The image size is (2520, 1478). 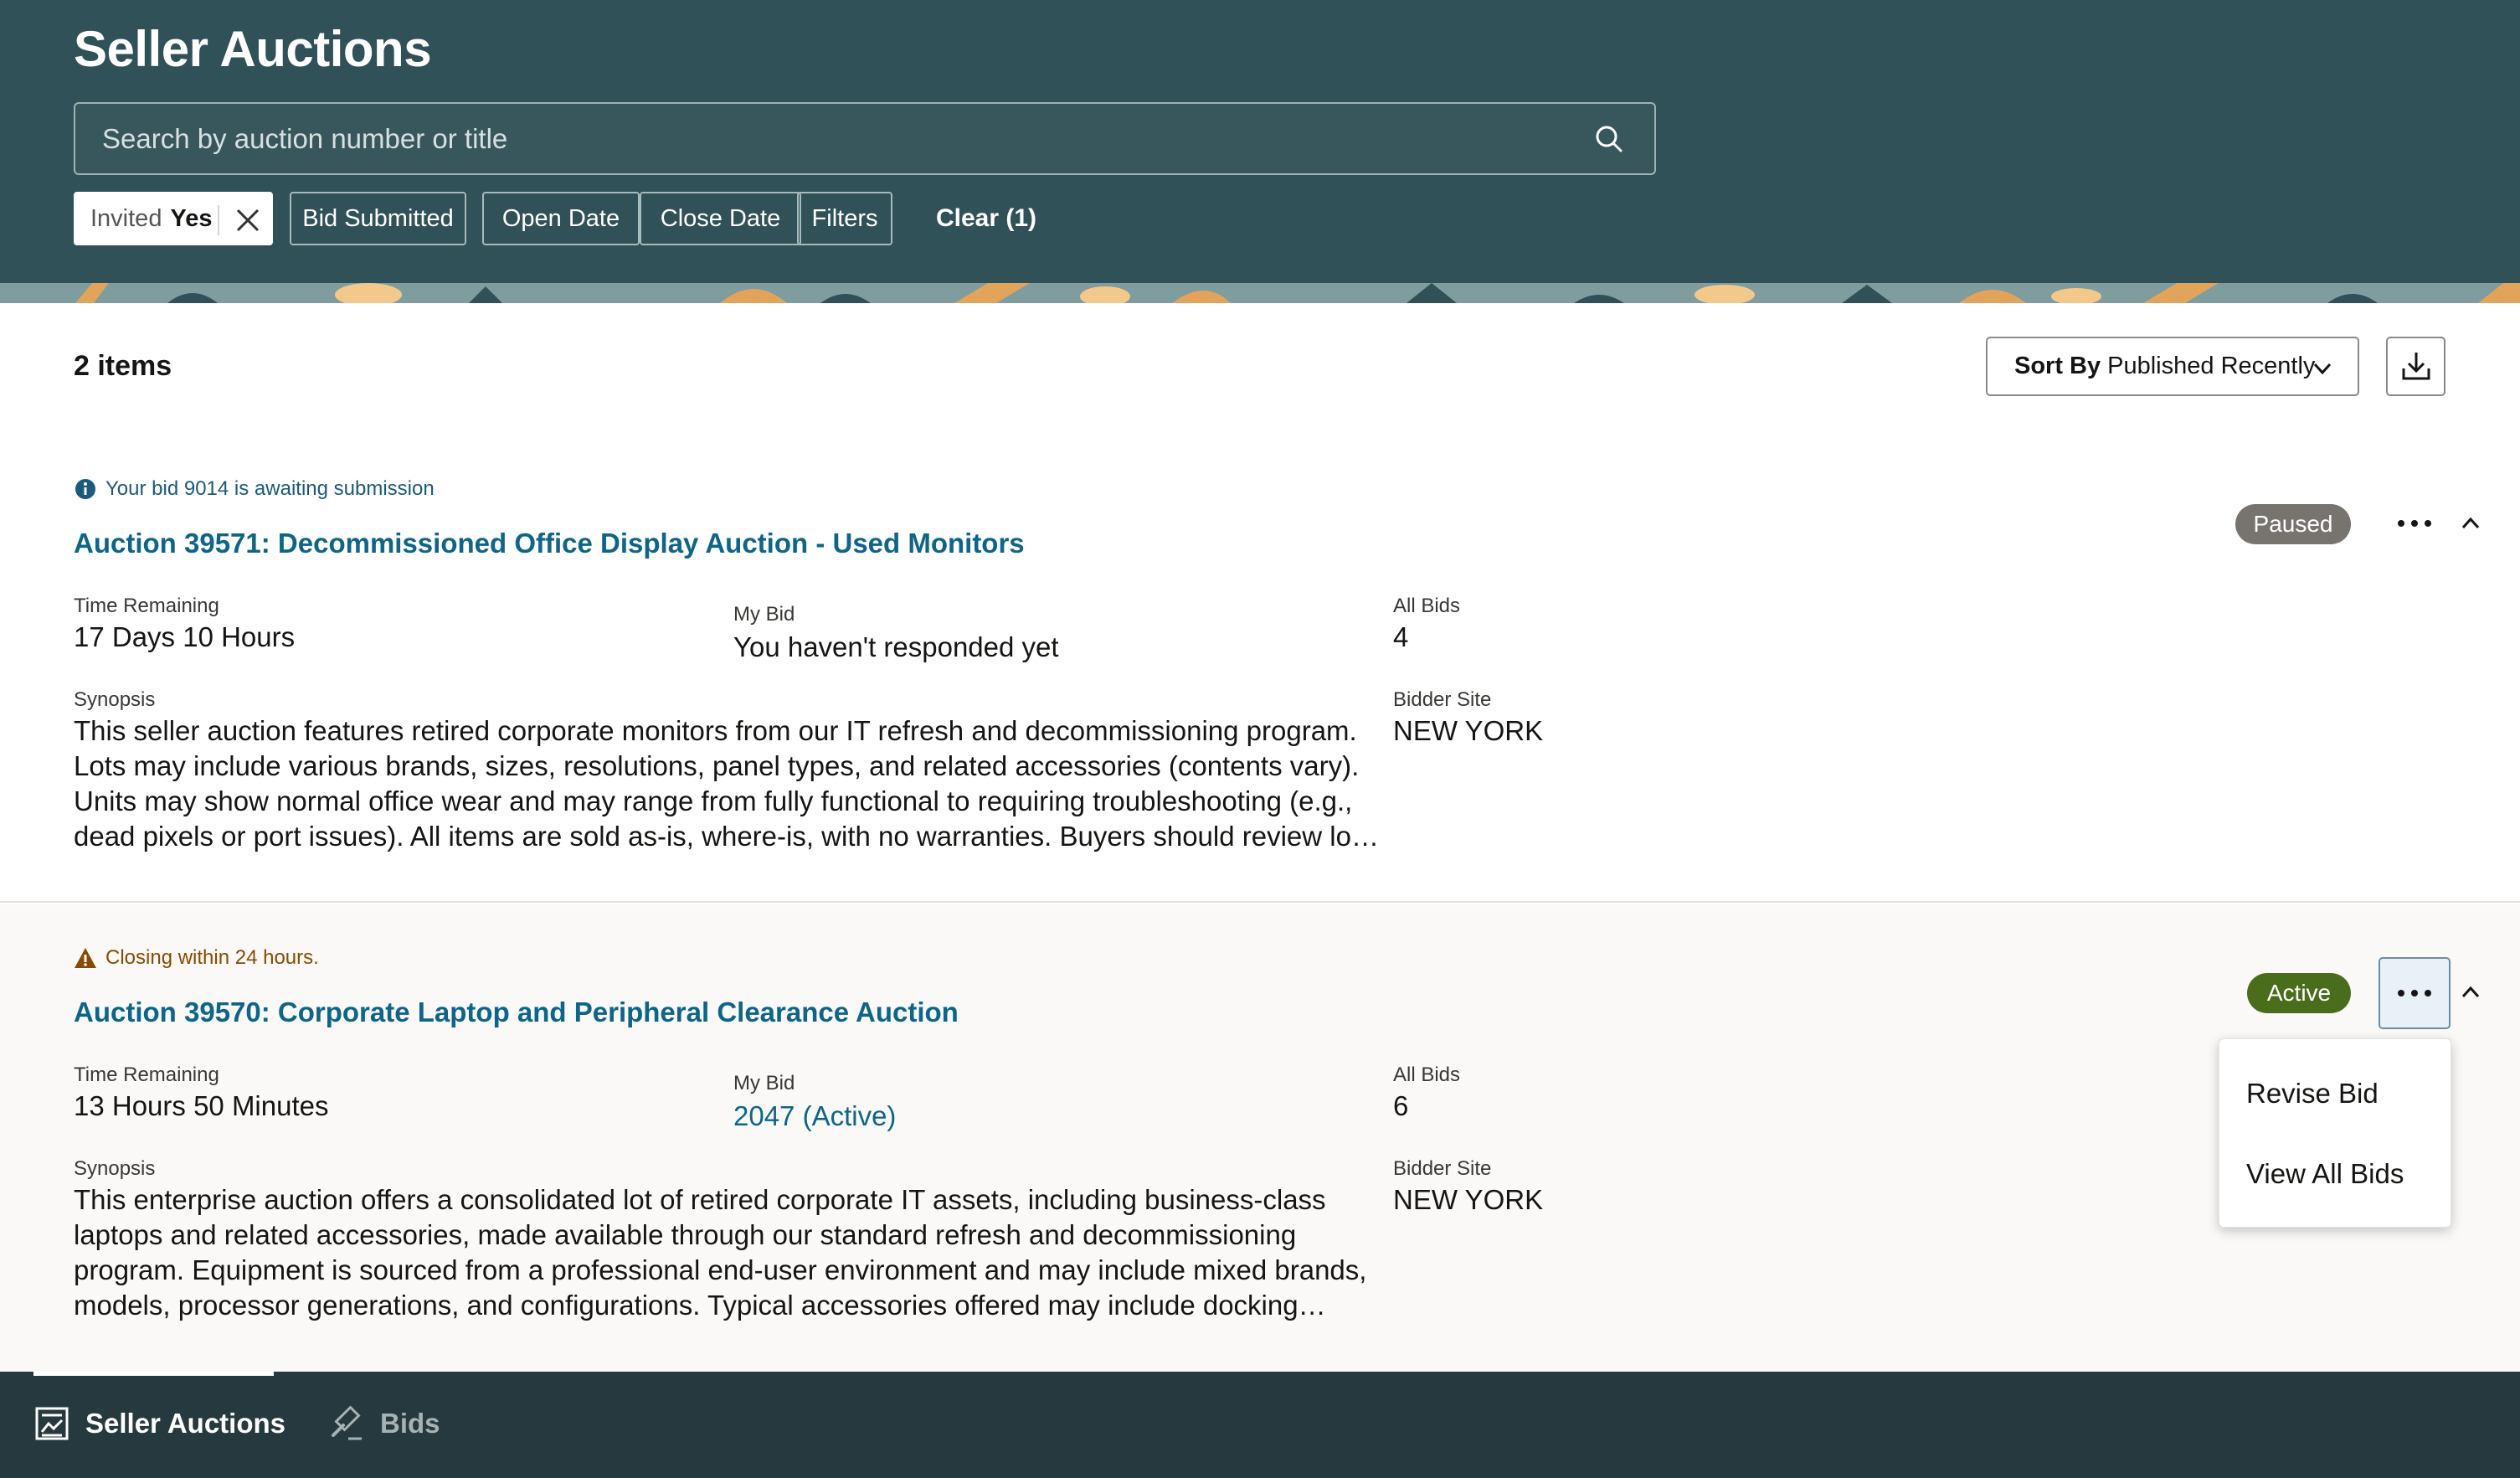 I want to click on menu-item-view-all-bids: View All Bids, so click(x=2325, y=1174).